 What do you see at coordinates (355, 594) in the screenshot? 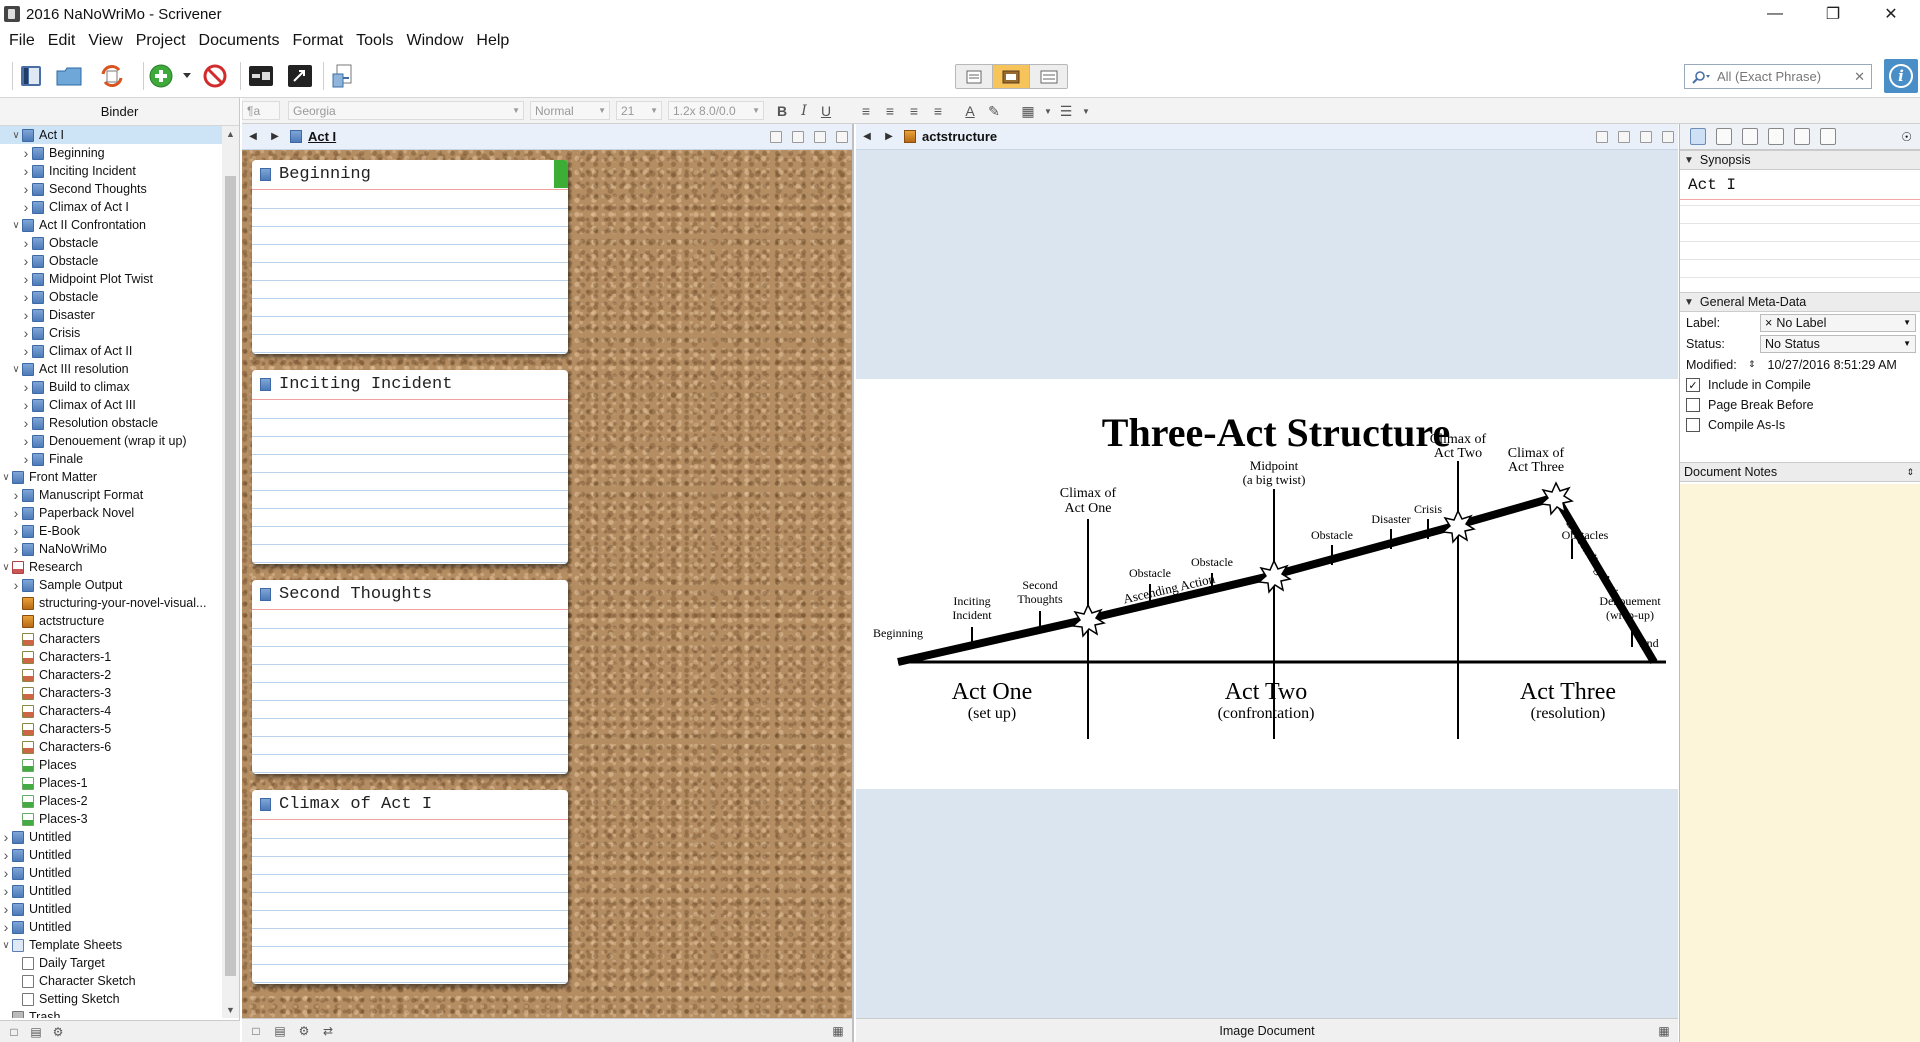
I see `card-title: Second Thoughts` at bounding box center [355, 594].